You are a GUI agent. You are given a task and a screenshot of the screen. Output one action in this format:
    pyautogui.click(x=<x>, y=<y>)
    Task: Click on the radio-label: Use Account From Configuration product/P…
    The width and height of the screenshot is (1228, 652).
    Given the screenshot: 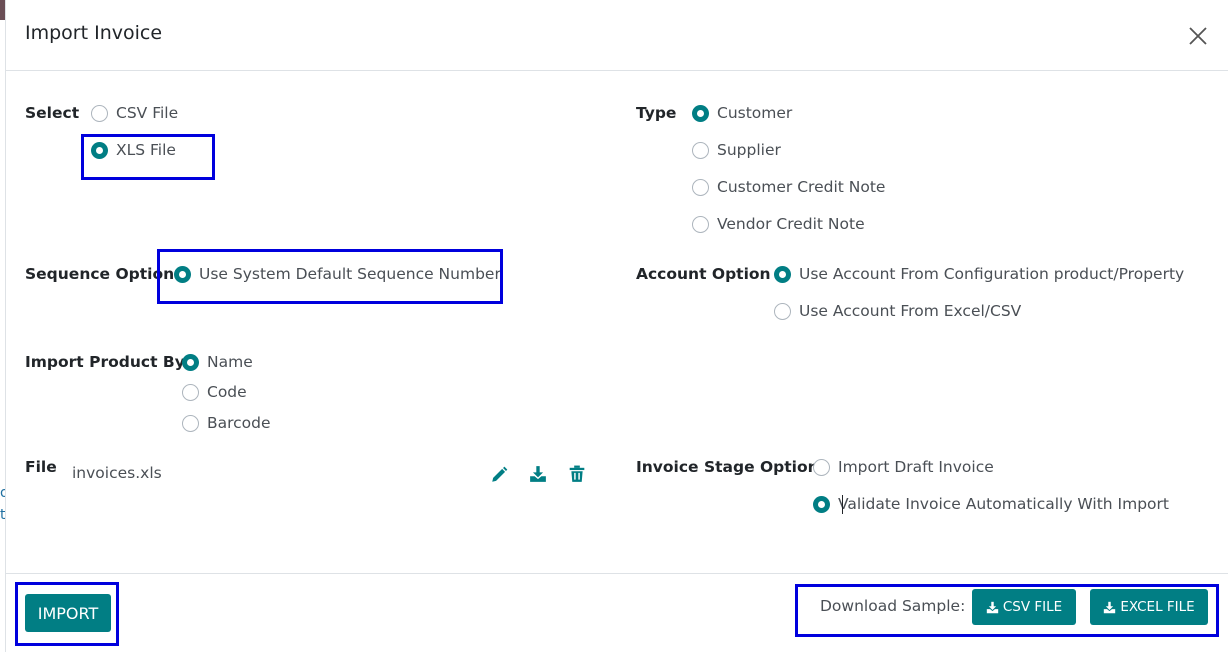 What is the action you would take?
    pyautogui.click(x=992, y=274)
    